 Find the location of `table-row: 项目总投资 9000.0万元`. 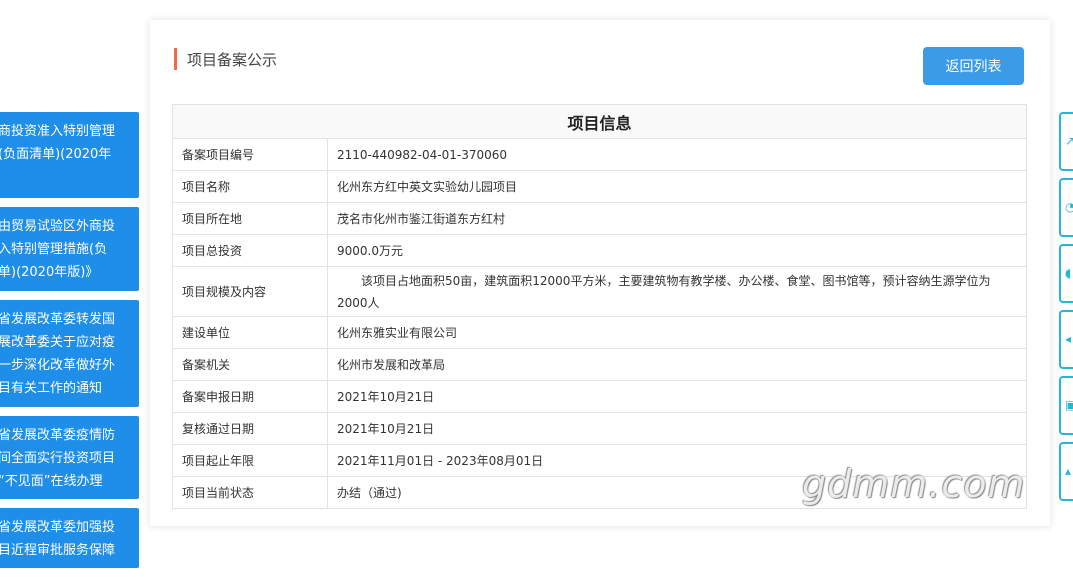

table-row: 项目总投资 9000.0万元 is located at coordinates (599, 250).